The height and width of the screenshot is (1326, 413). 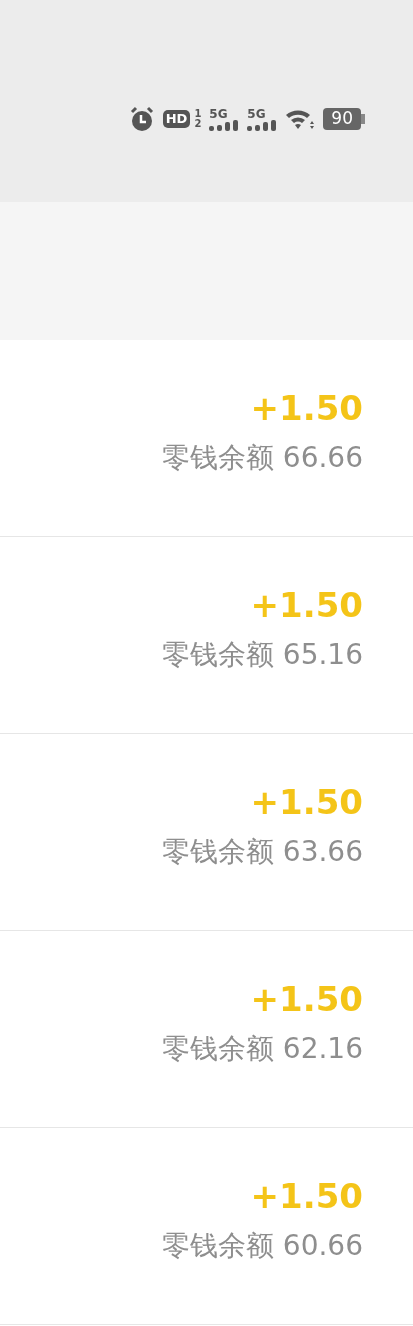 What do you see at coordinates (262, 459) in the screenshot?
I see `balance-text: 零钱余额 66.66` at bounding box center [262, 459].